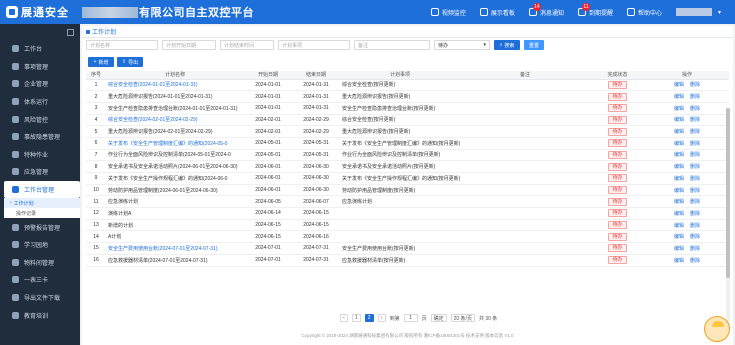  Describe the element at coordinates (175, 85) in the screenshot. I see `cell-name: 综合安全检查(2024-01-01至2024-01-31)` at that location.